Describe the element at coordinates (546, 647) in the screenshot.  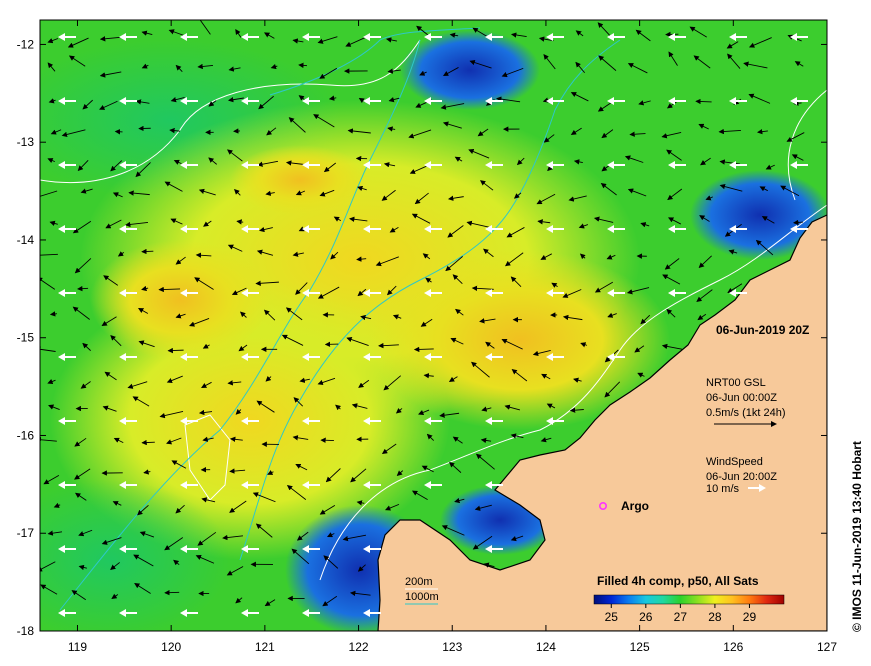
I see `lon-tick-label: 124` at that location.